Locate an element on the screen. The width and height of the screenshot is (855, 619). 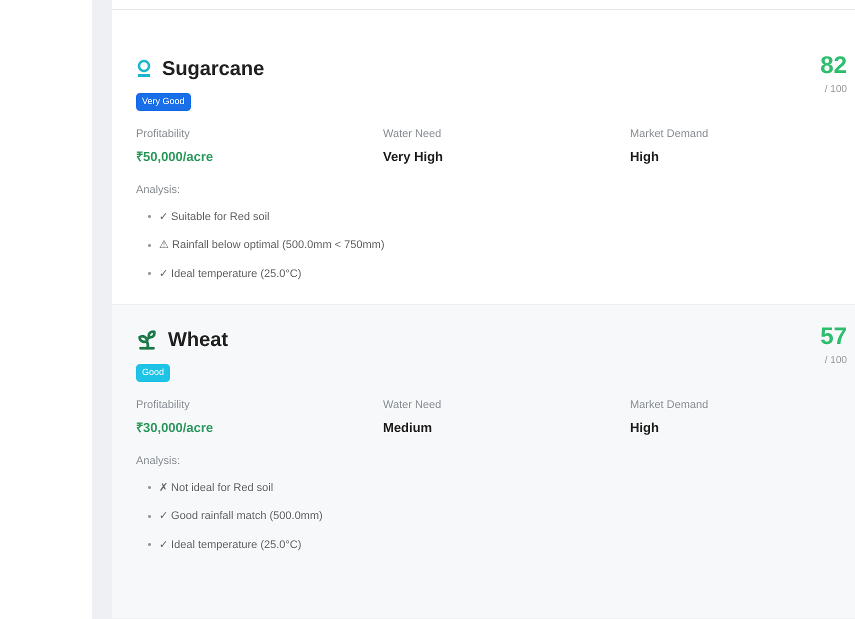
metric-value: Very High is located at coordinates (413, 157).